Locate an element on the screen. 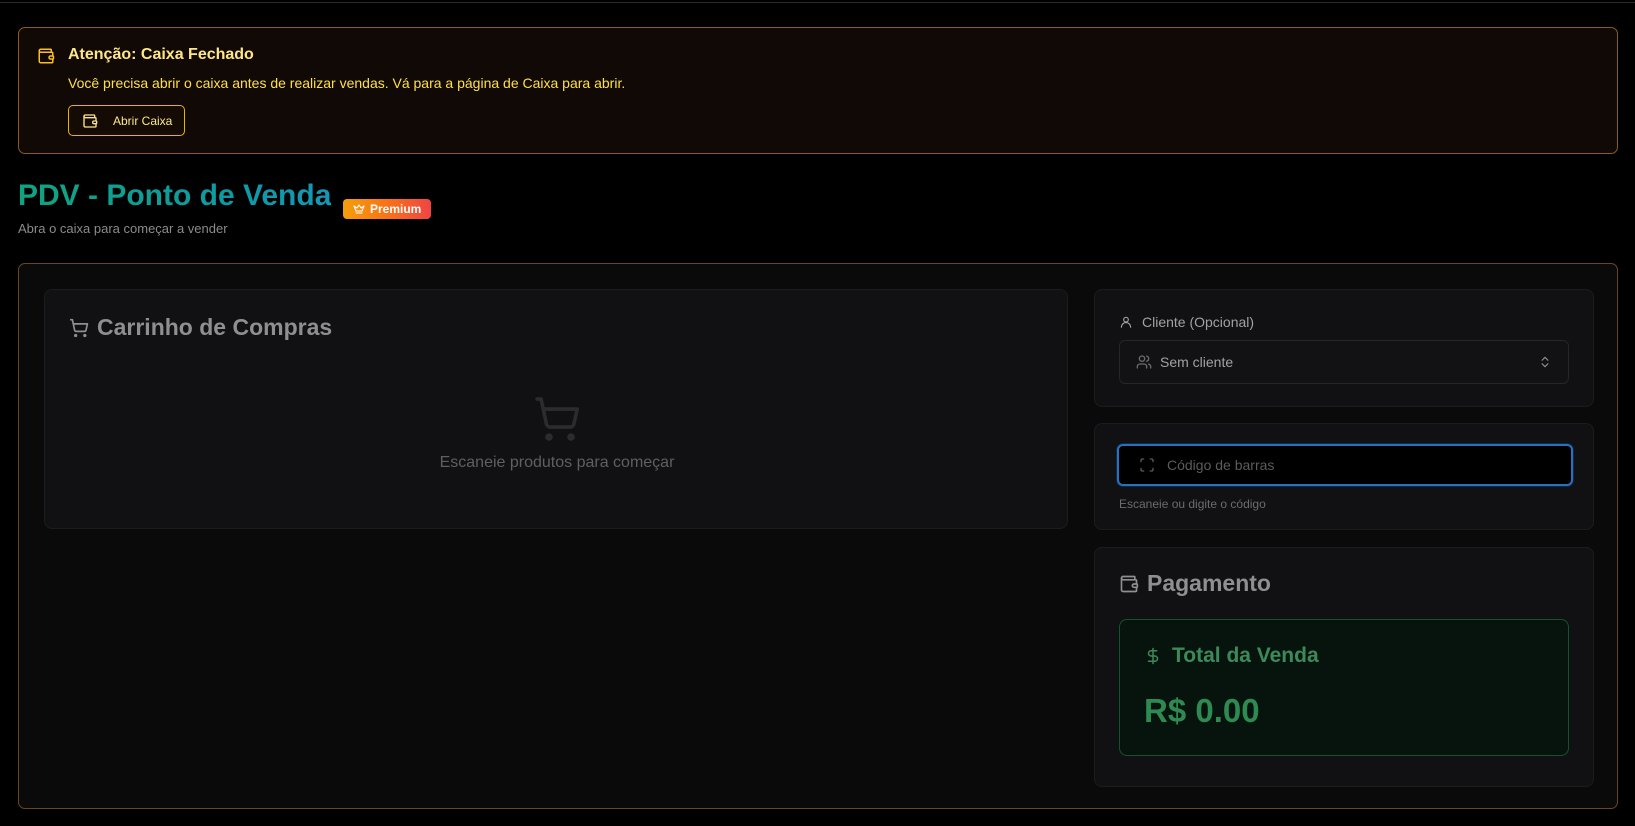  client-label-text: Cliente (Opcional) is located at coordinates (1198, 322).